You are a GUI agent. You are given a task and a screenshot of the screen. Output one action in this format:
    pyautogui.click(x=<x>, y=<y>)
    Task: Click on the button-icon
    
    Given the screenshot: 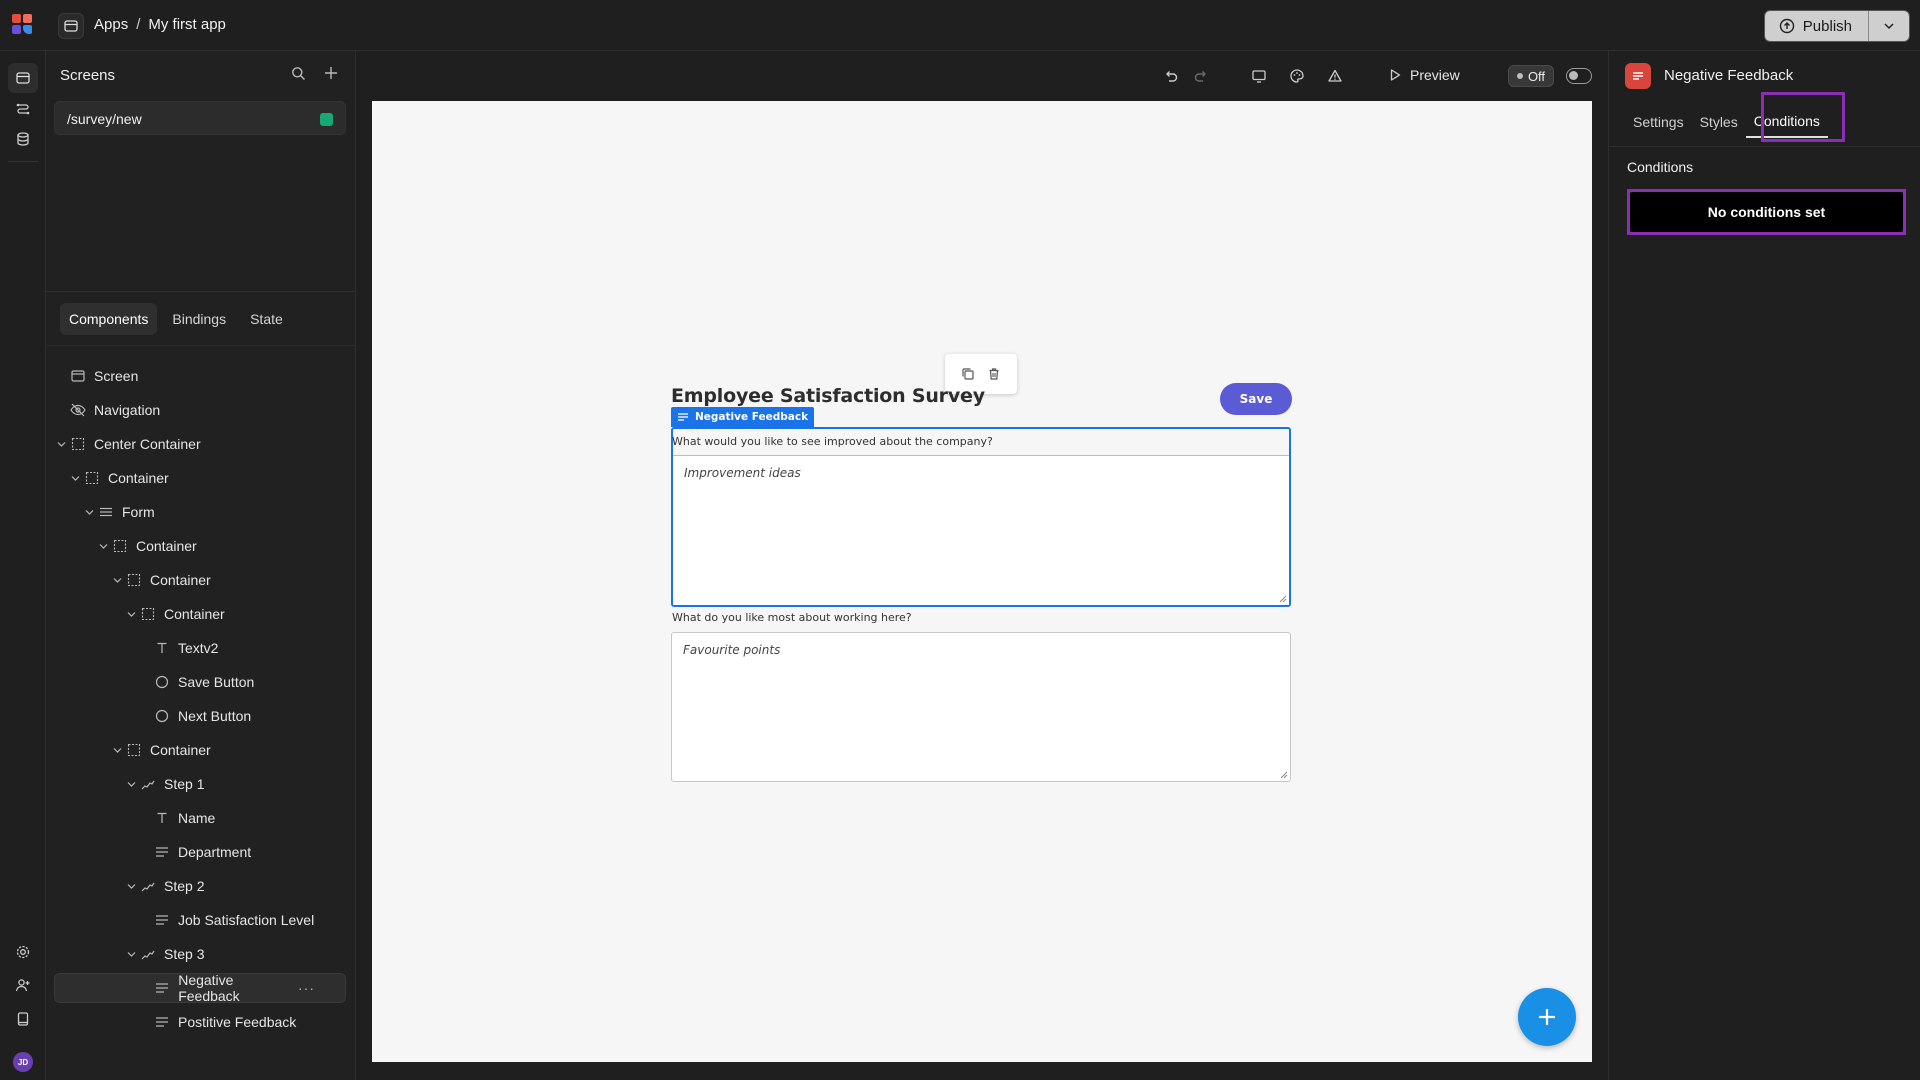 What is the action you would take?
    pyautogui.click(x=162, y=716)
    